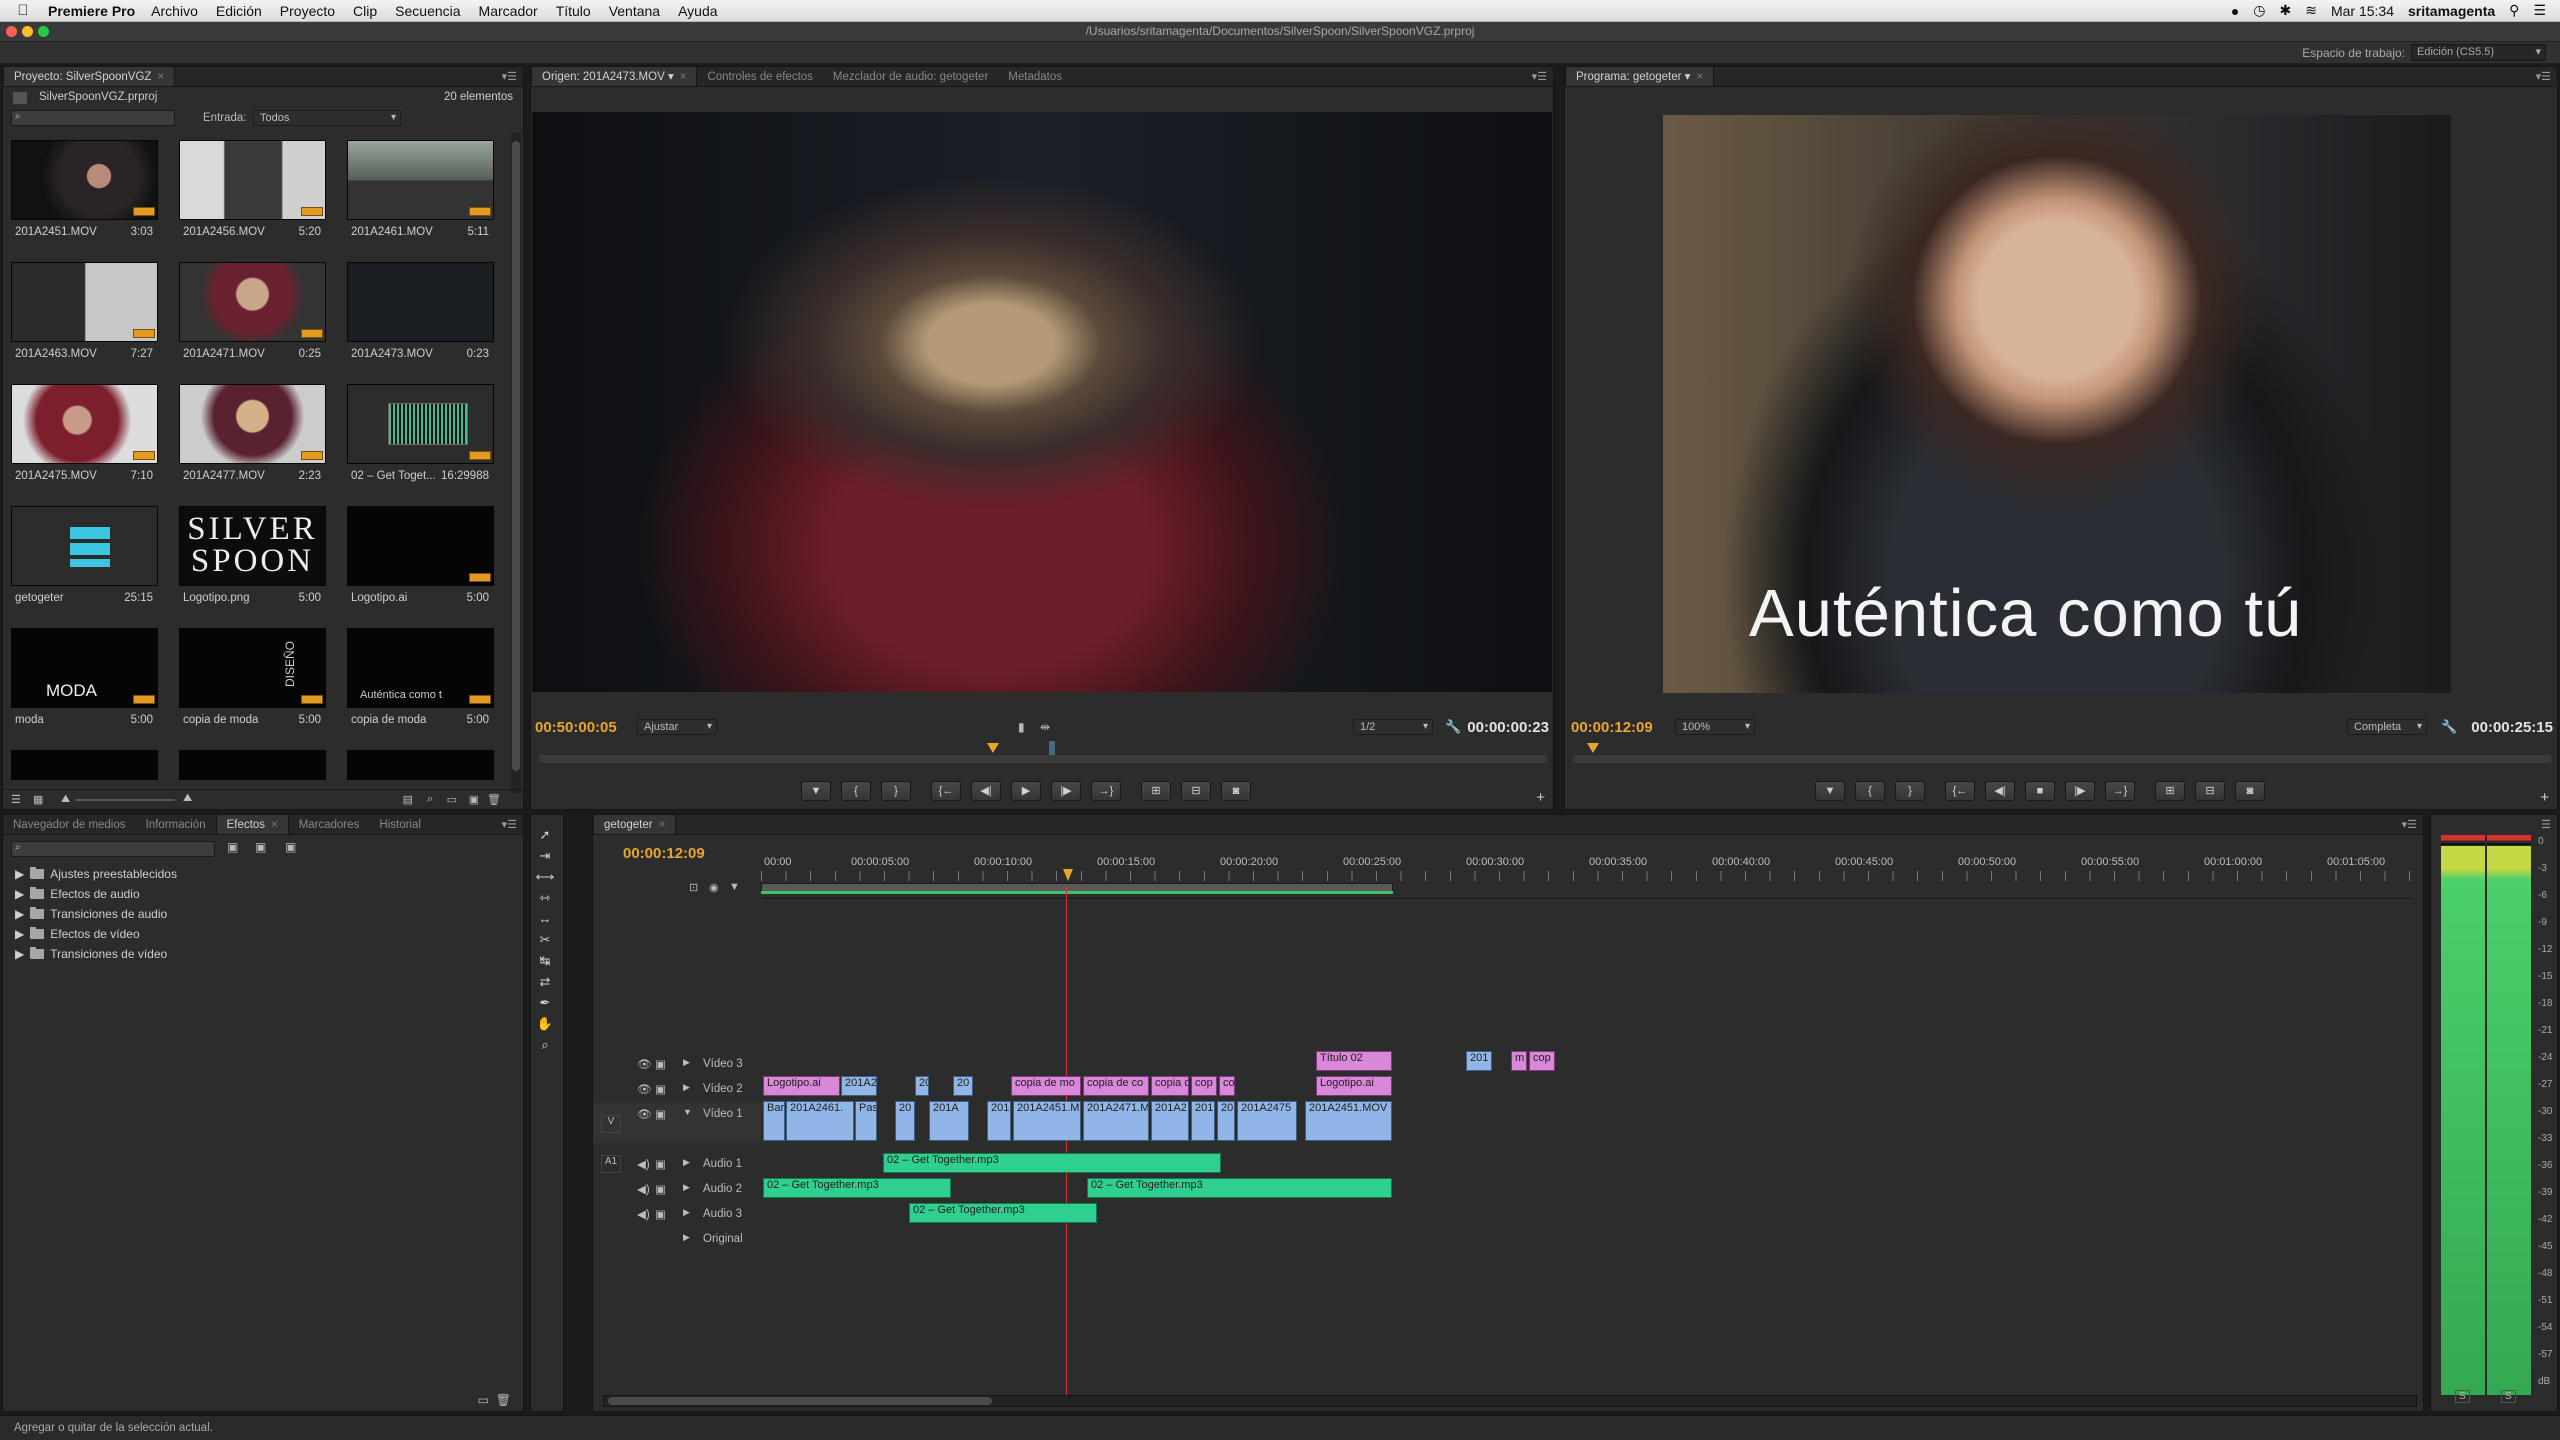 This screenshot has width=2560, height=1440. Describe the element at coordinates (365, 11) in the screenshot. I see `menu-clip: Clip` at that location.